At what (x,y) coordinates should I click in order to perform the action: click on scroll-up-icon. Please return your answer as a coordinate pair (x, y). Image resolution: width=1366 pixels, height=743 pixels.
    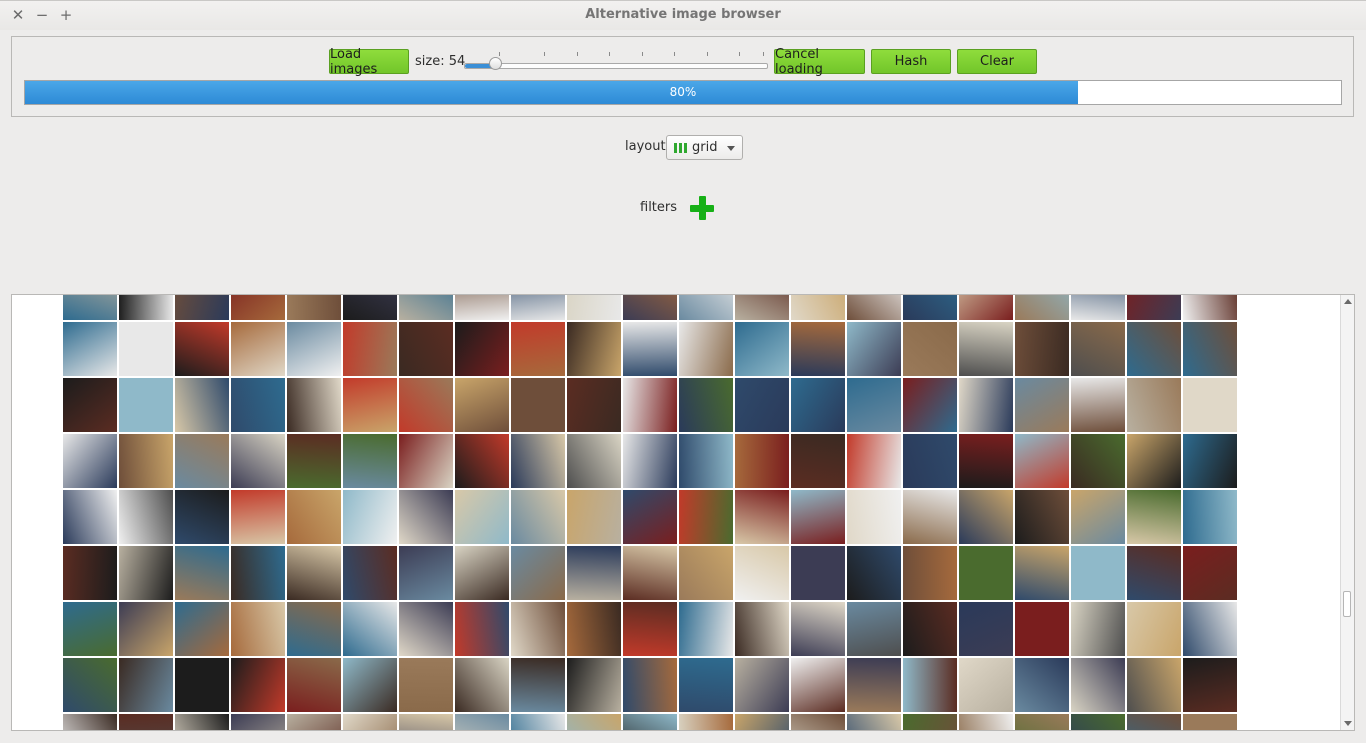
    Looking at the image, I should click on (1348, 301).